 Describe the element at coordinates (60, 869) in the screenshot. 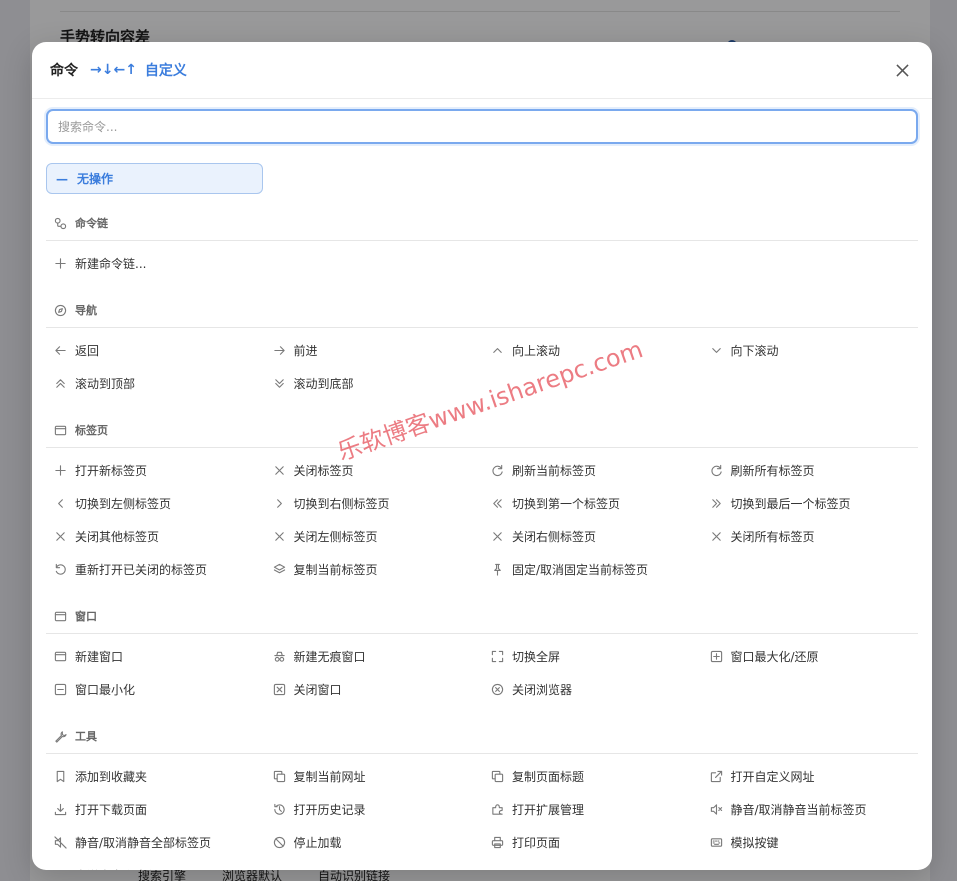

I see `code-icon` at that location.